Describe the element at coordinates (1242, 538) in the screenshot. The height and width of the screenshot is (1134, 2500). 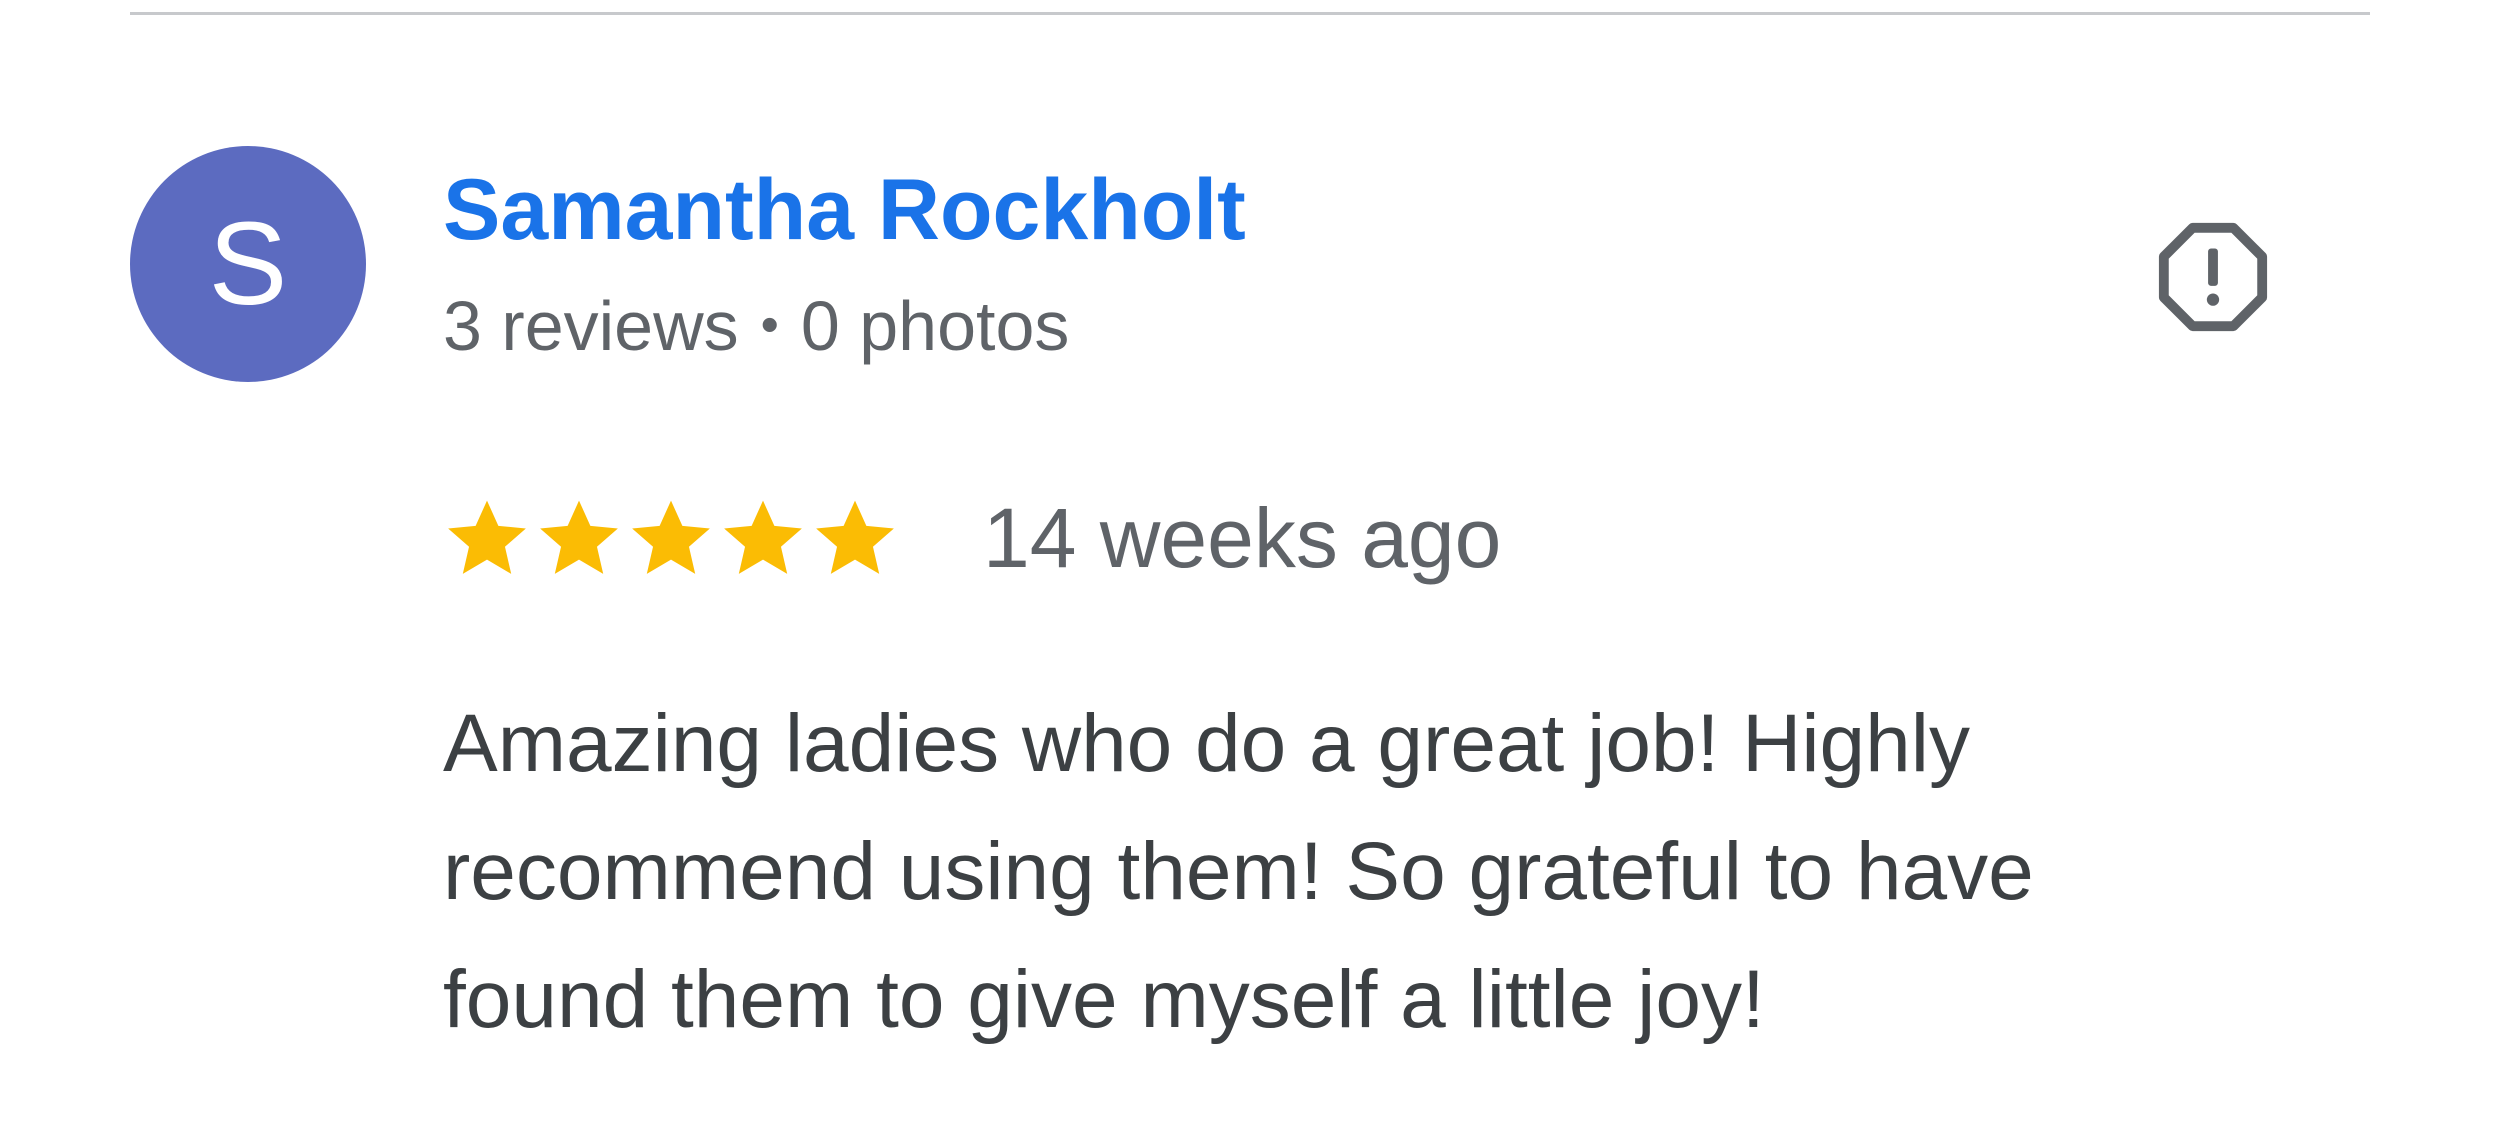
I see `review-time: 14 weeks ago` at that location.